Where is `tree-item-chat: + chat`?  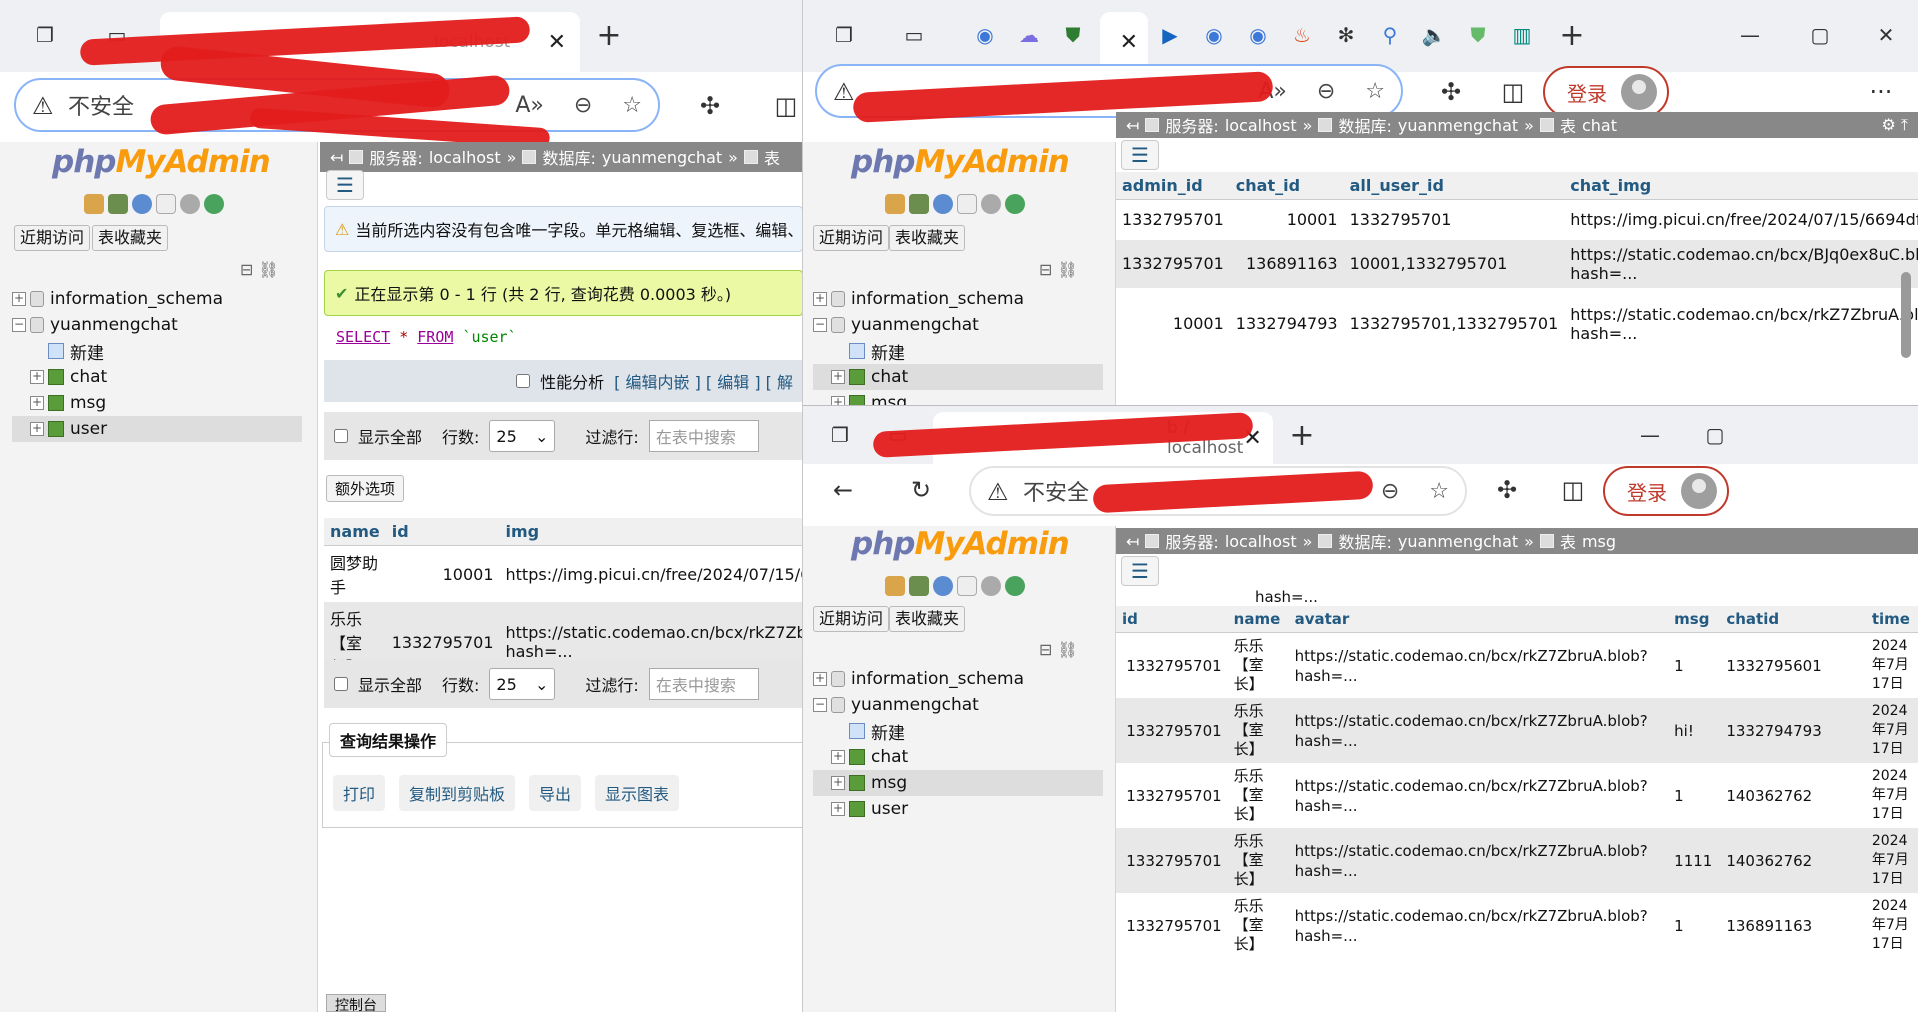
tree-item-chat: + chat is located at coordinates (958, 377).